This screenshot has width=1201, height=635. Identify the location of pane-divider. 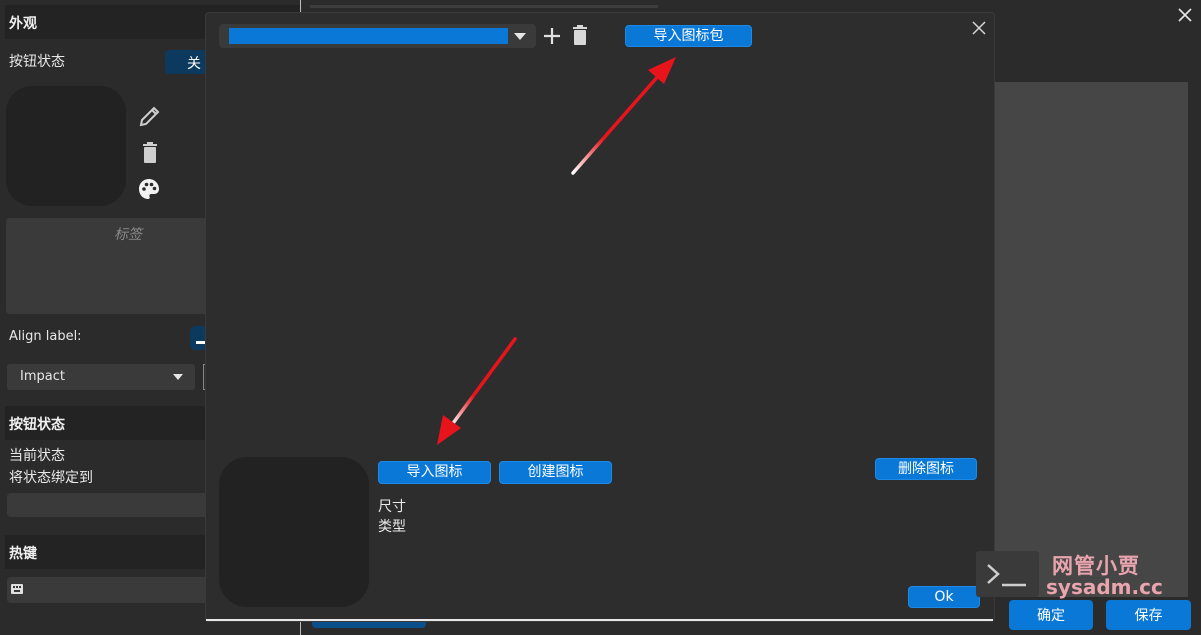
(300, 6).